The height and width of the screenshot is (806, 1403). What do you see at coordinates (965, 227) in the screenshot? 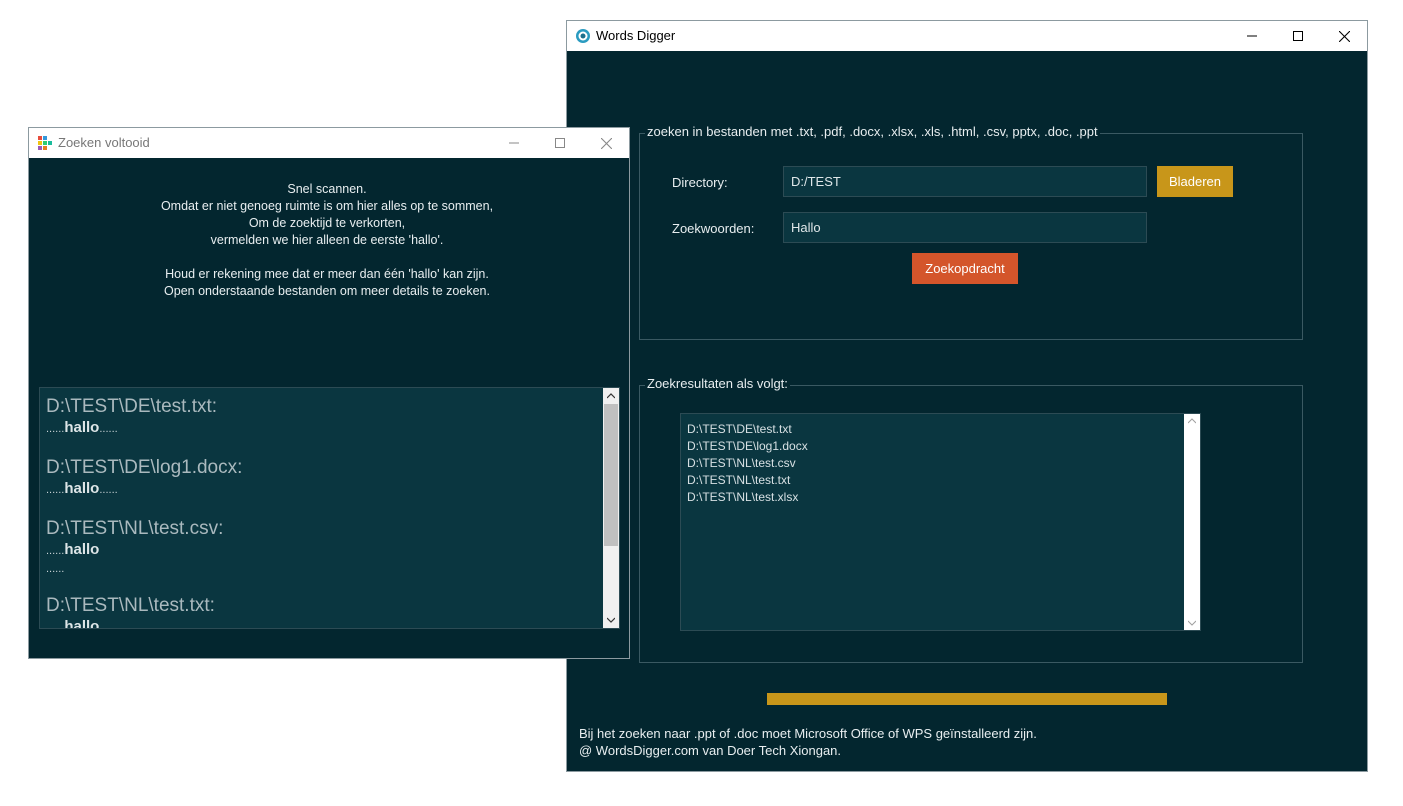
I see `keywords-input: Hallo` at bounding box center [965, 227].